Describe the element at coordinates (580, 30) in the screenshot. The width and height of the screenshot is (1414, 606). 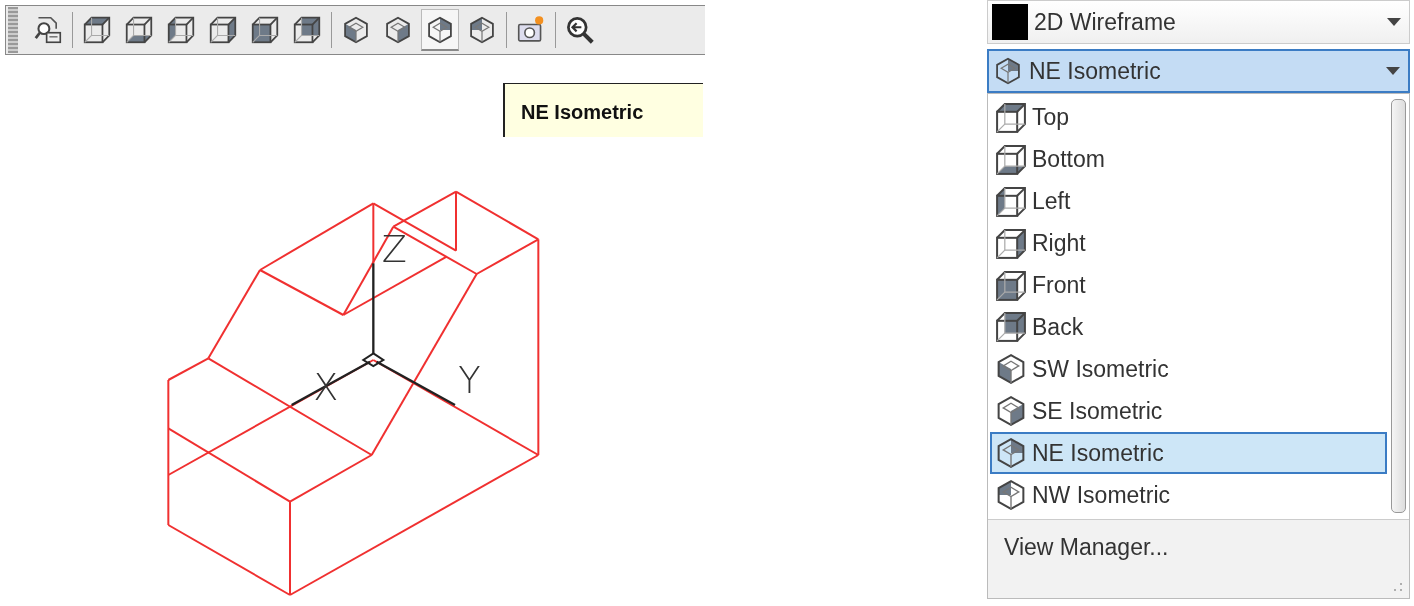
I see `zoom-previous-icon` at that location.